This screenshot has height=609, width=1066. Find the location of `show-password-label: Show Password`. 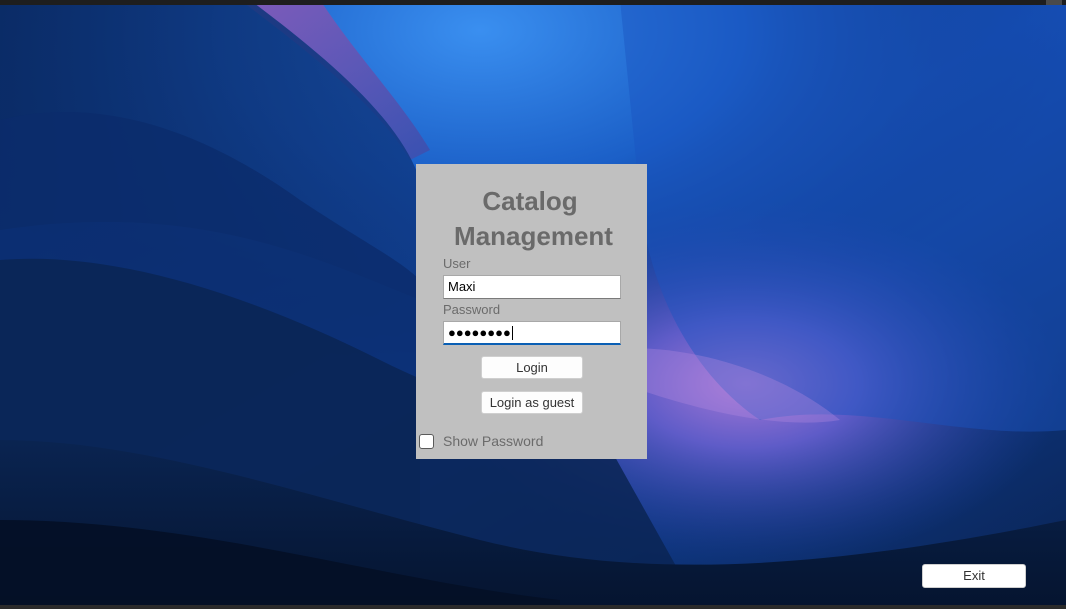

show-password-label: Show Password is located at coordinates (493, 441).